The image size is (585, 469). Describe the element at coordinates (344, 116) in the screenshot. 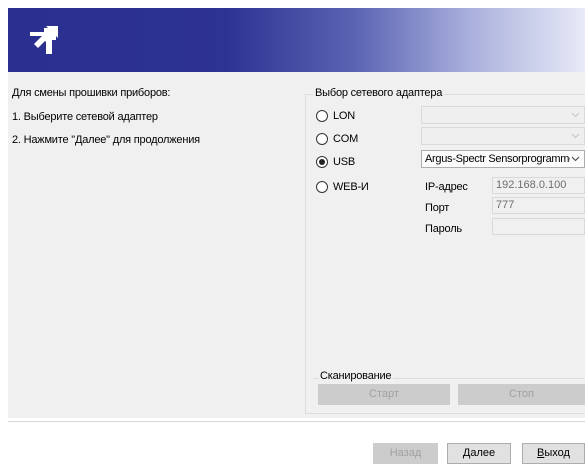

I see `radio-lon-label: LON` at that location.